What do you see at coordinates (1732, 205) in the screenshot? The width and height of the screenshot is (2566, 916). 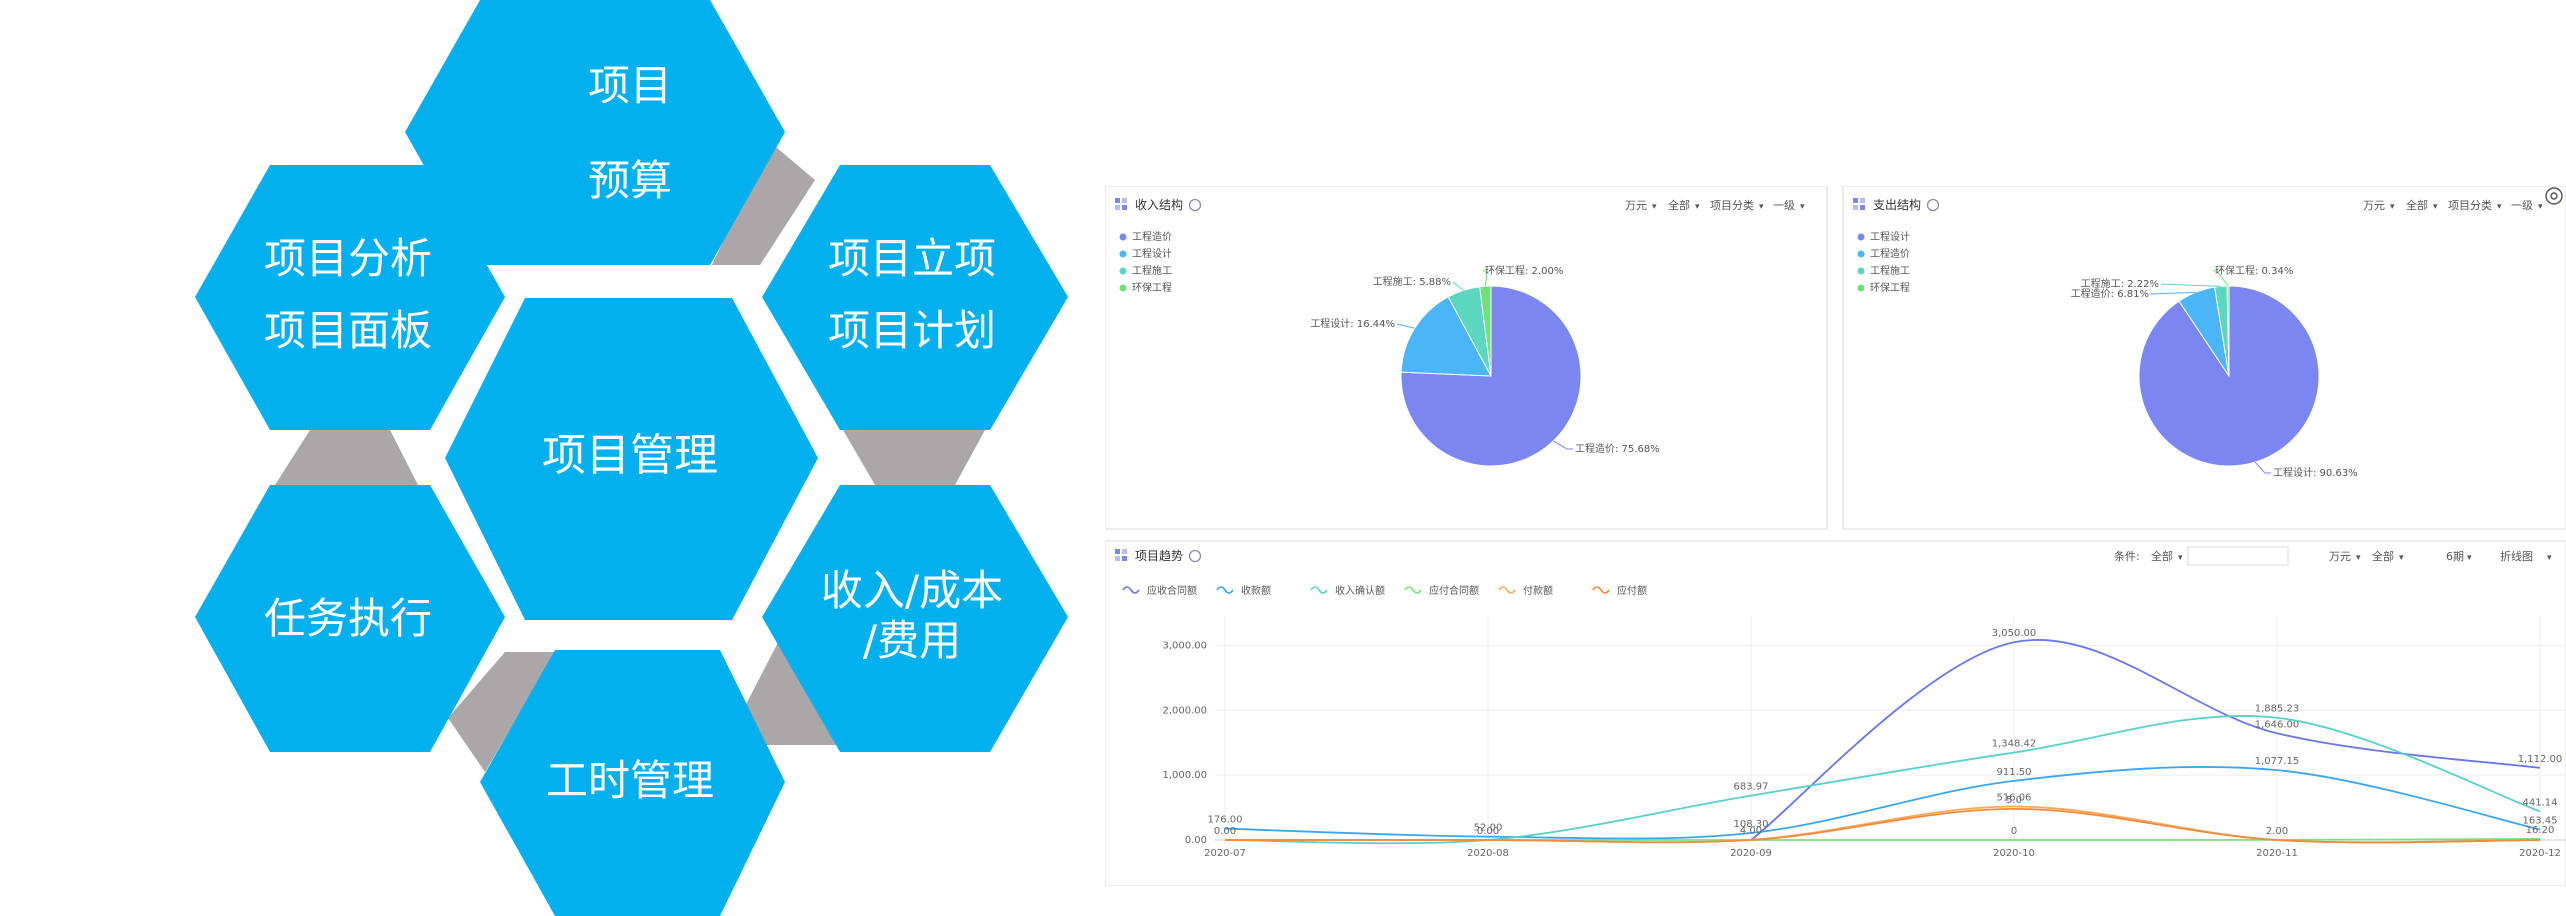 I see `income-filter-category: 项目分类` at bounding box center [1732, 205].